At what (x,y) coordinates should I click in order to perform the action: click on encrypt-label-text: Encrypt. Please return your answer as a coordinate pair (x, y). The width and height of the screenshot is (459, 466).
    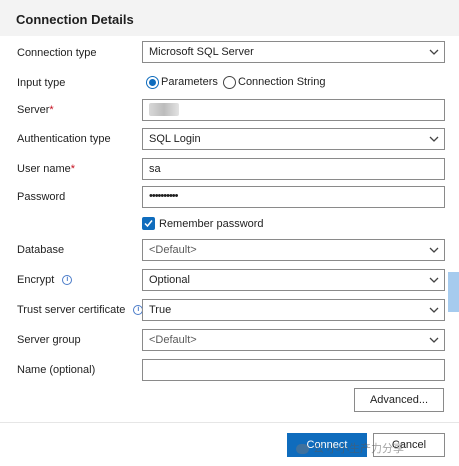
    Looking at the image, I should click on (36, 280).